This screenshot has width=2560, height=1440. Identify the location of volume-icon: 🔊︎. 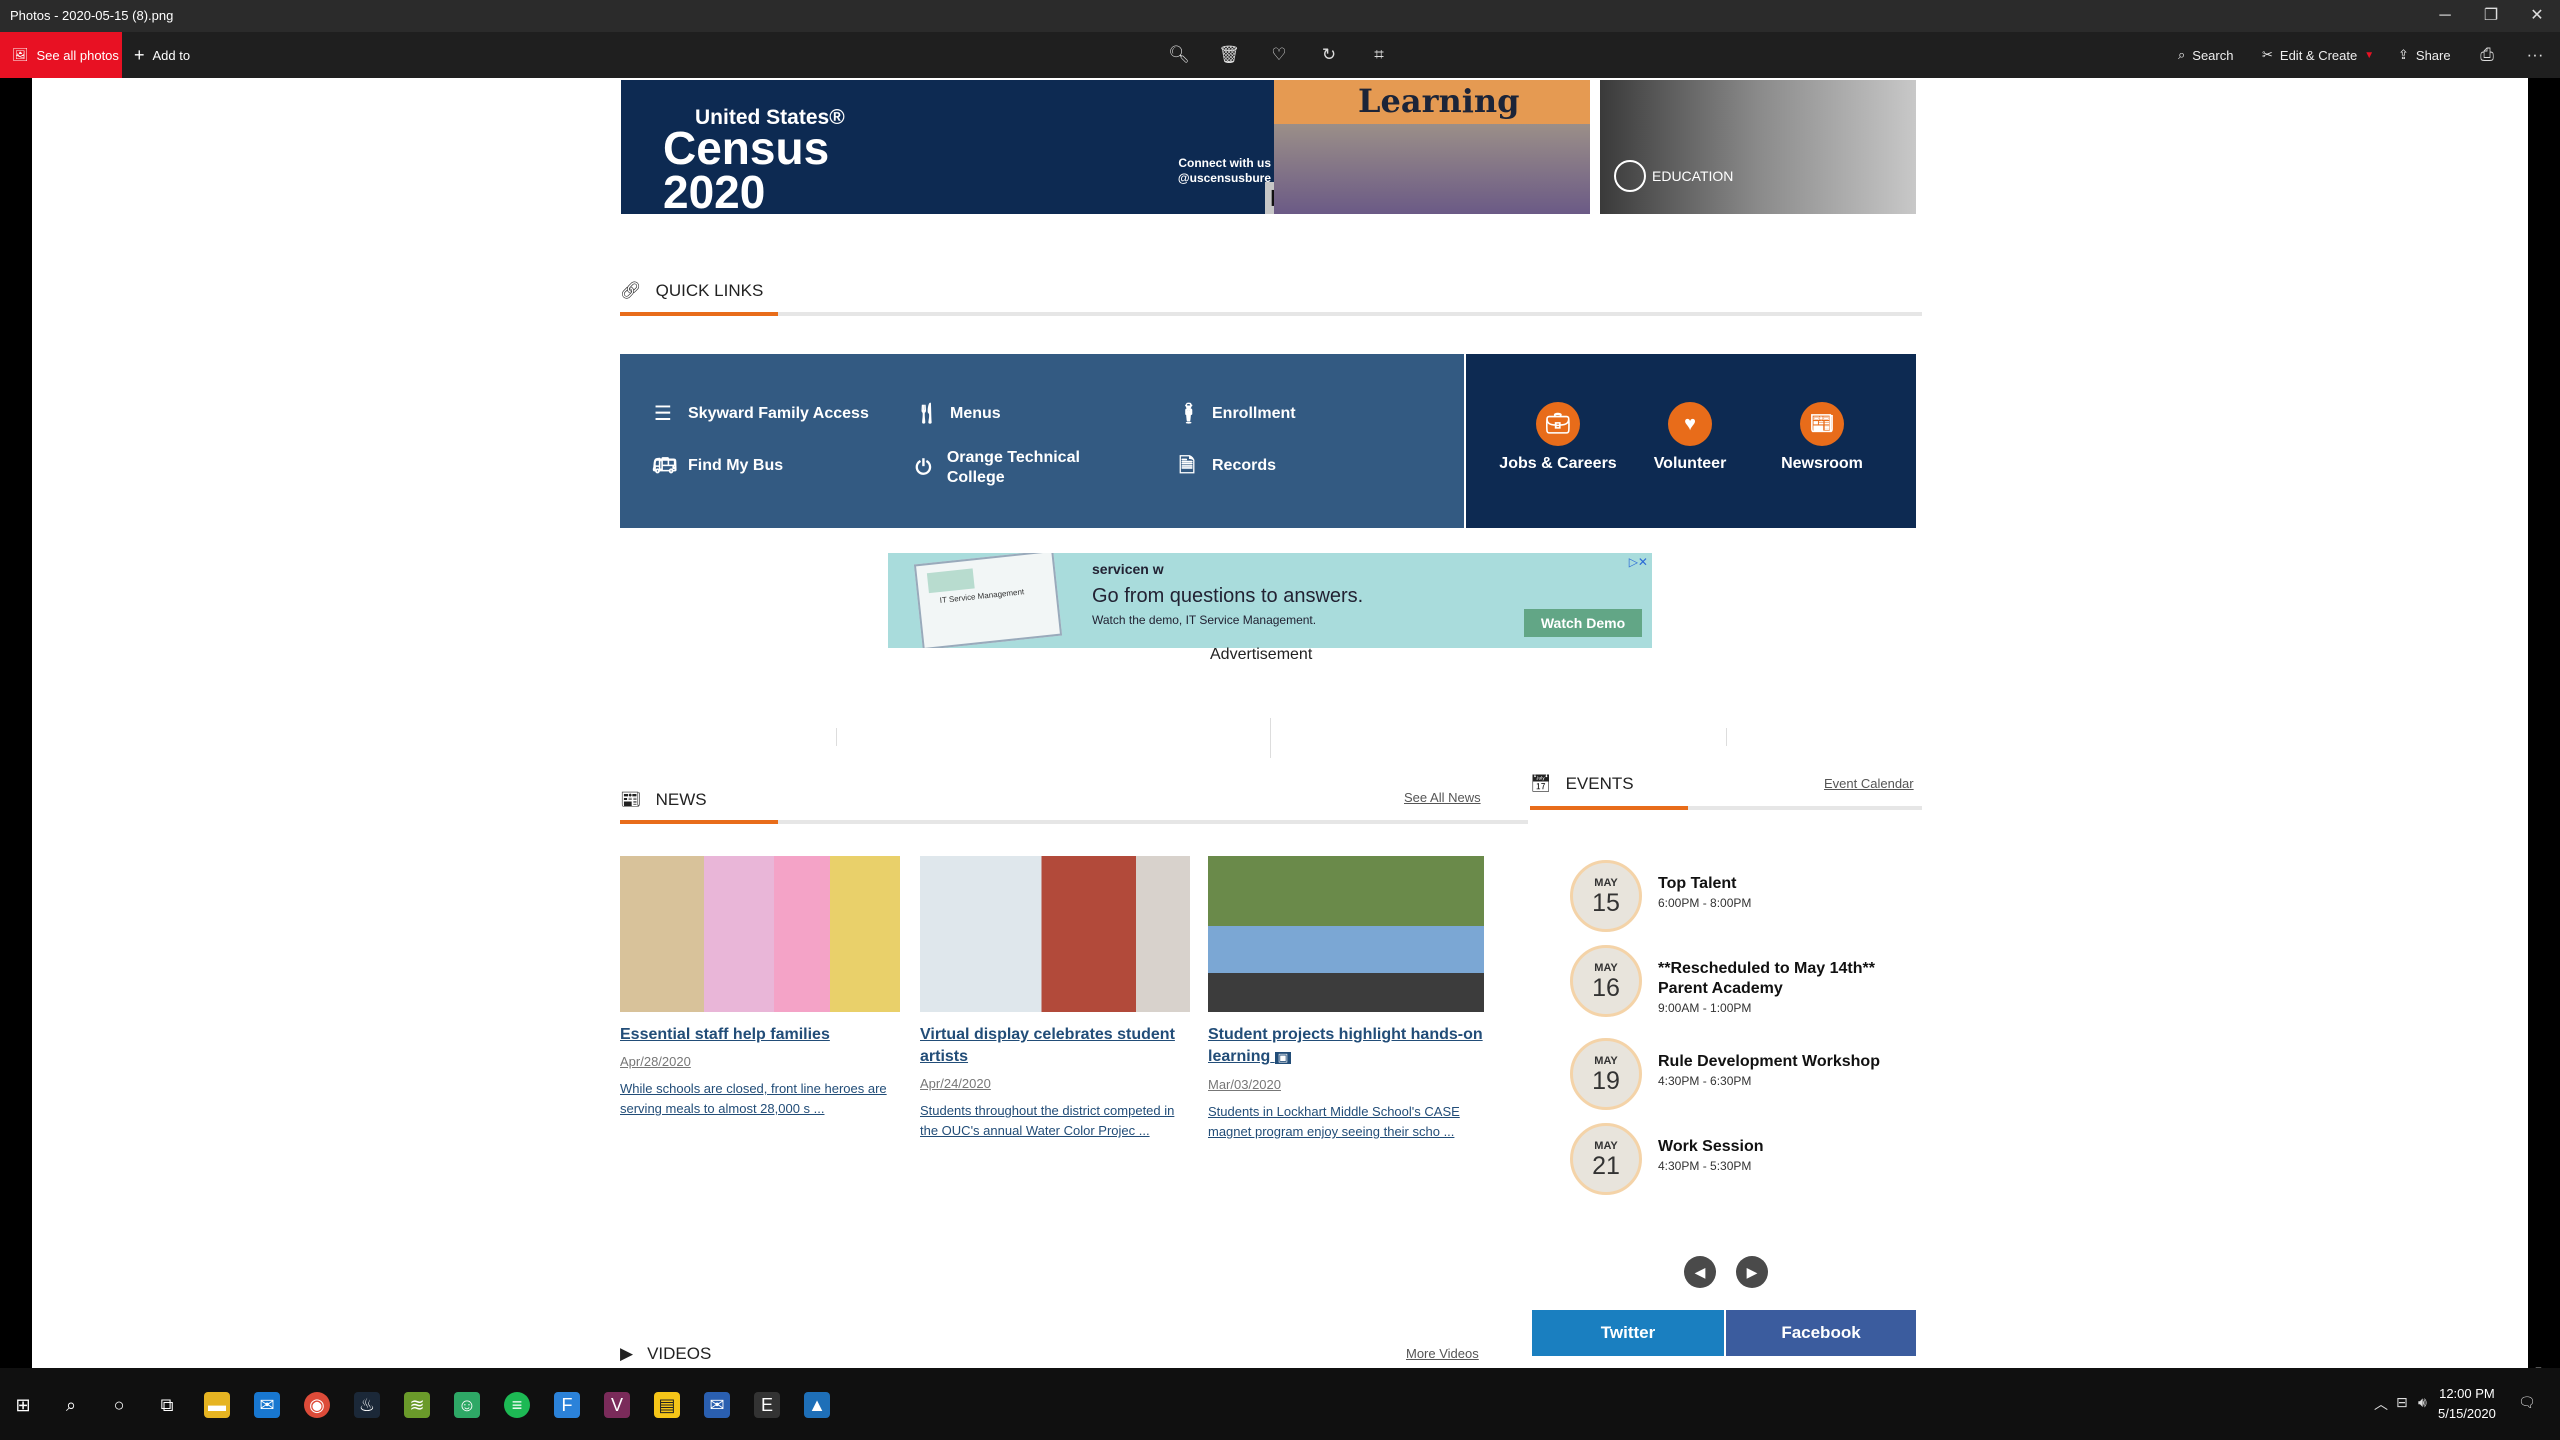
(2422, 1402).